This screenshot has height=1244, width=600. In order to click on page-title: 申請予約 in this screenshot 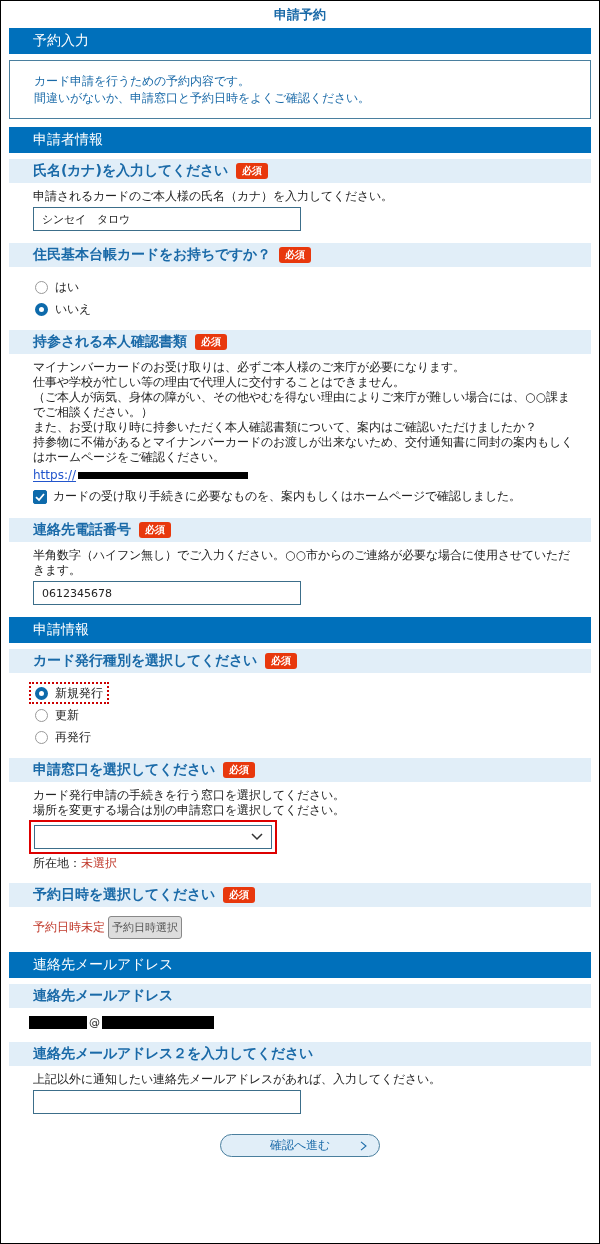, I will do `click(300, 15)`.